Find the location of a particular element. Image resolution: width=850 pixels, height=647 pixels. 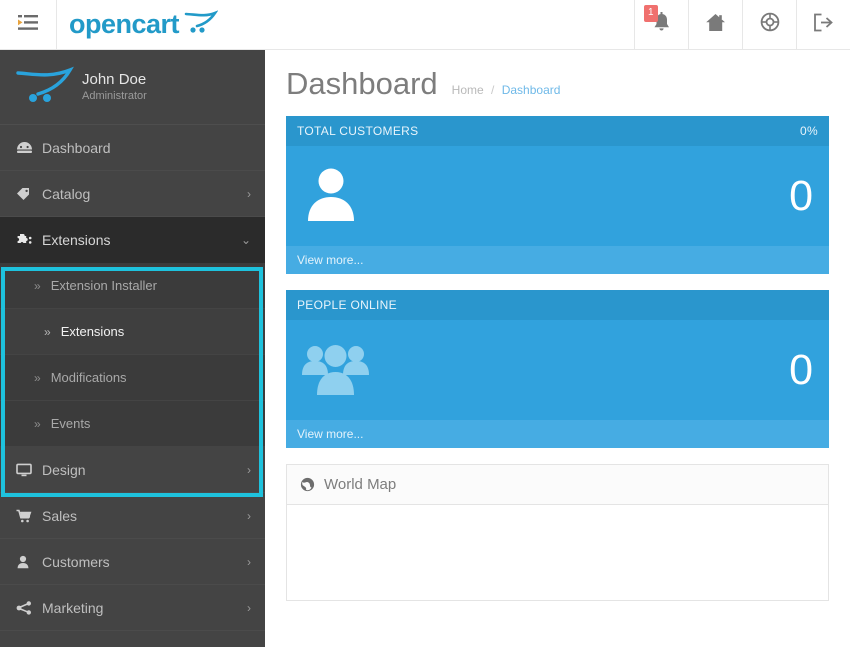

panel-header: World Map is located at coordinates (557, 485).